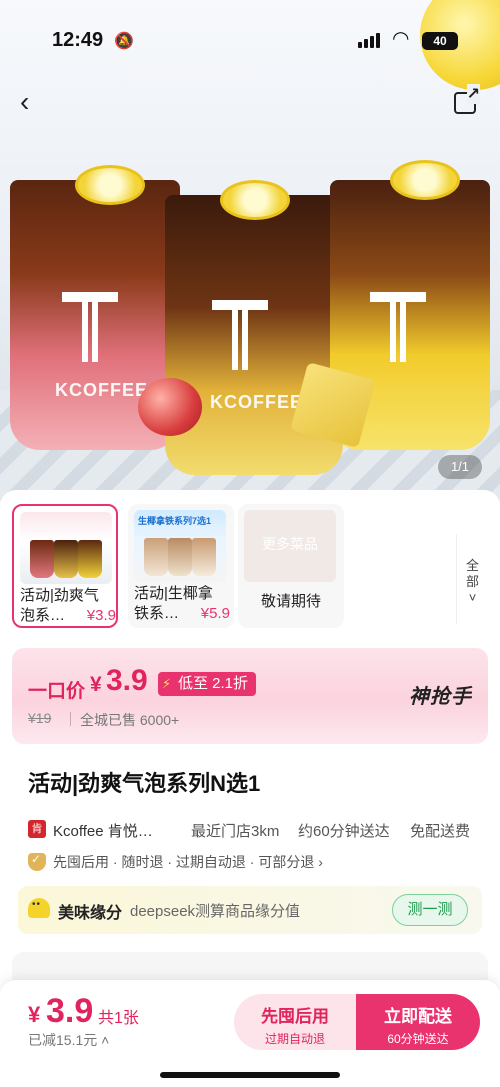 The height and width of the screenshot is (1087, 500). Describe the element at coordinates (175, 521) in the screenshot. I see `variant-thumb-tag: 生椰拿铁系列7选1` at that location.